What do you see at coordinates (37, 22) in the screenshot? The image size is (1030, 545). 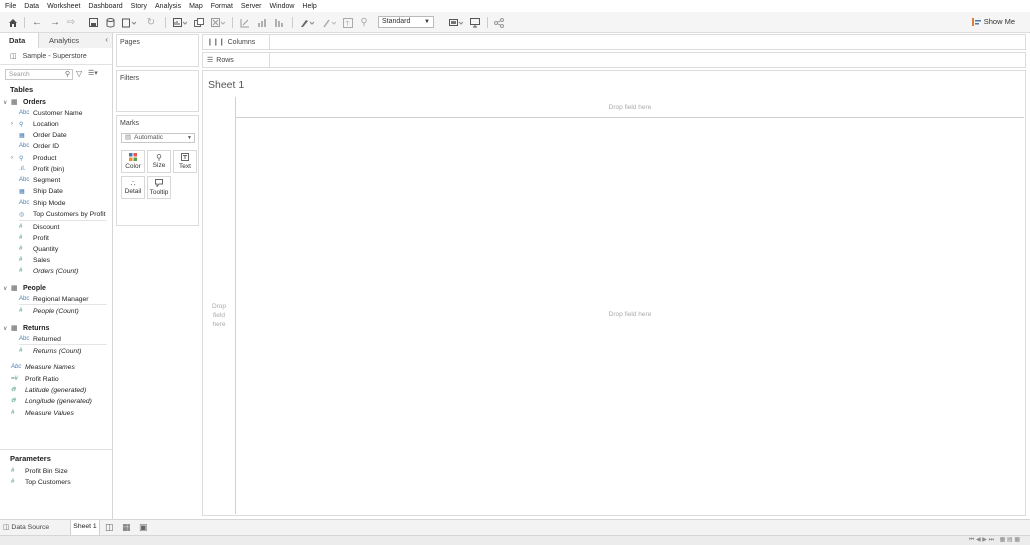 I see `undo-icon: ←` at bounding box center [37, 22].